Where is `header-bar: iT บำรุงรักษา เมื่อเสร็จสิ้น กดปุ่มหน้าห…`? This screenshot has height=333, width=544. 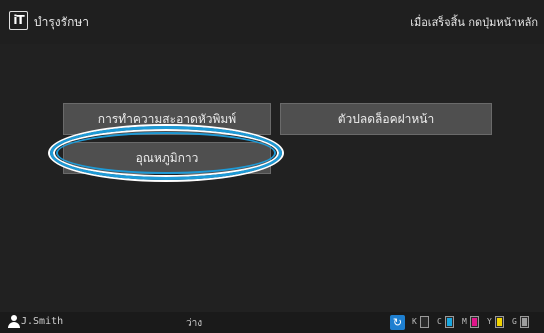
header-bar: iT บำรุงรักษา เมื่อเสร็จสิ้น กดปุ่มหน้าห… is located at coordinates (272, 22).